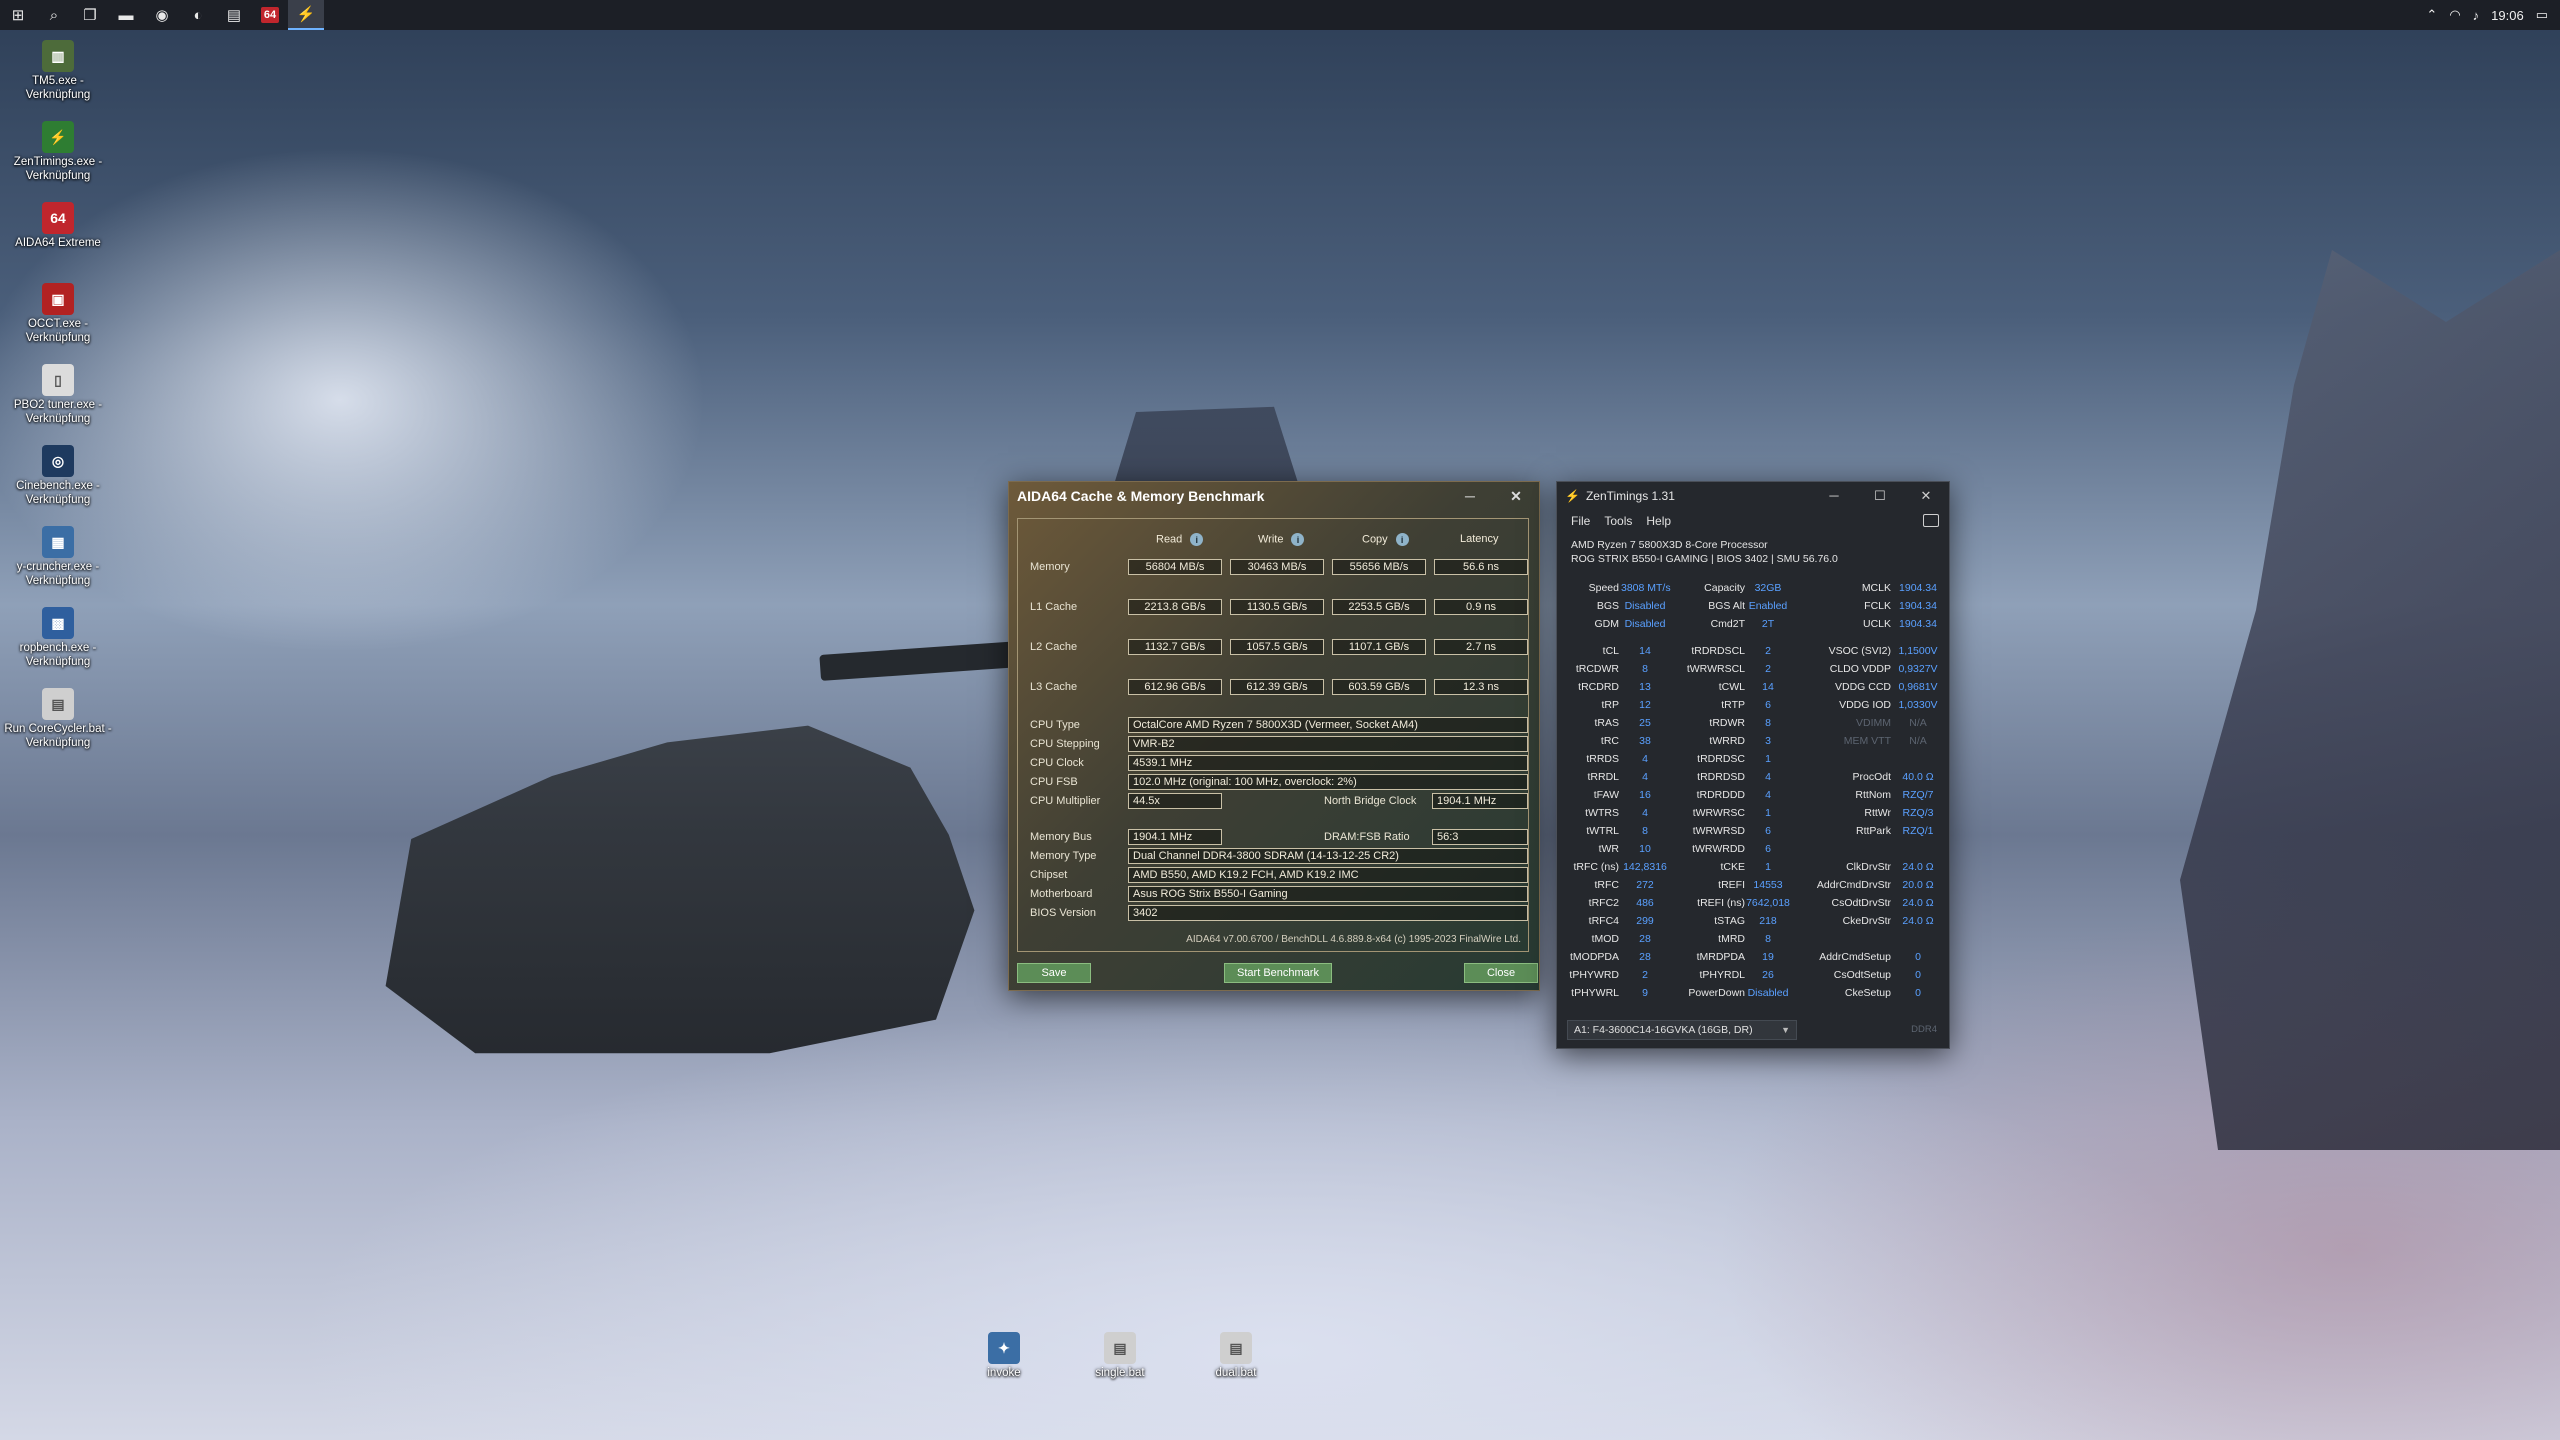  I want to click on y-cruncher-shortcut: ▦ y-cruncher.exe - Verknüpfung, so click(58, 564).